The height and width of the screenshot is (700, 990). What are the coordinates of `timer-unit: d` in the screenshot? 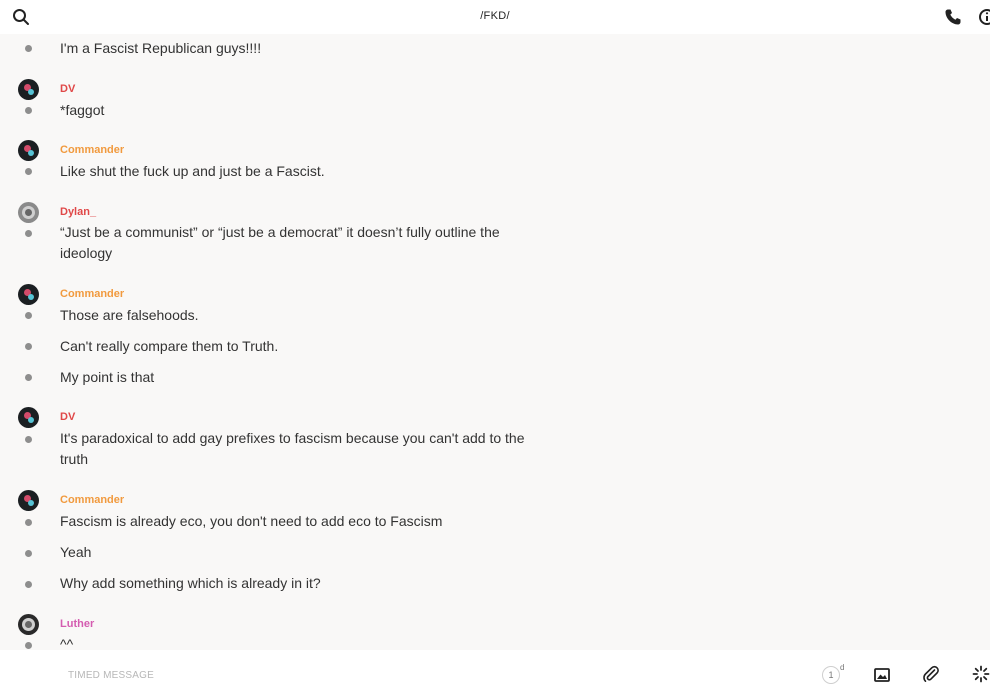 It's located at (842, 667).